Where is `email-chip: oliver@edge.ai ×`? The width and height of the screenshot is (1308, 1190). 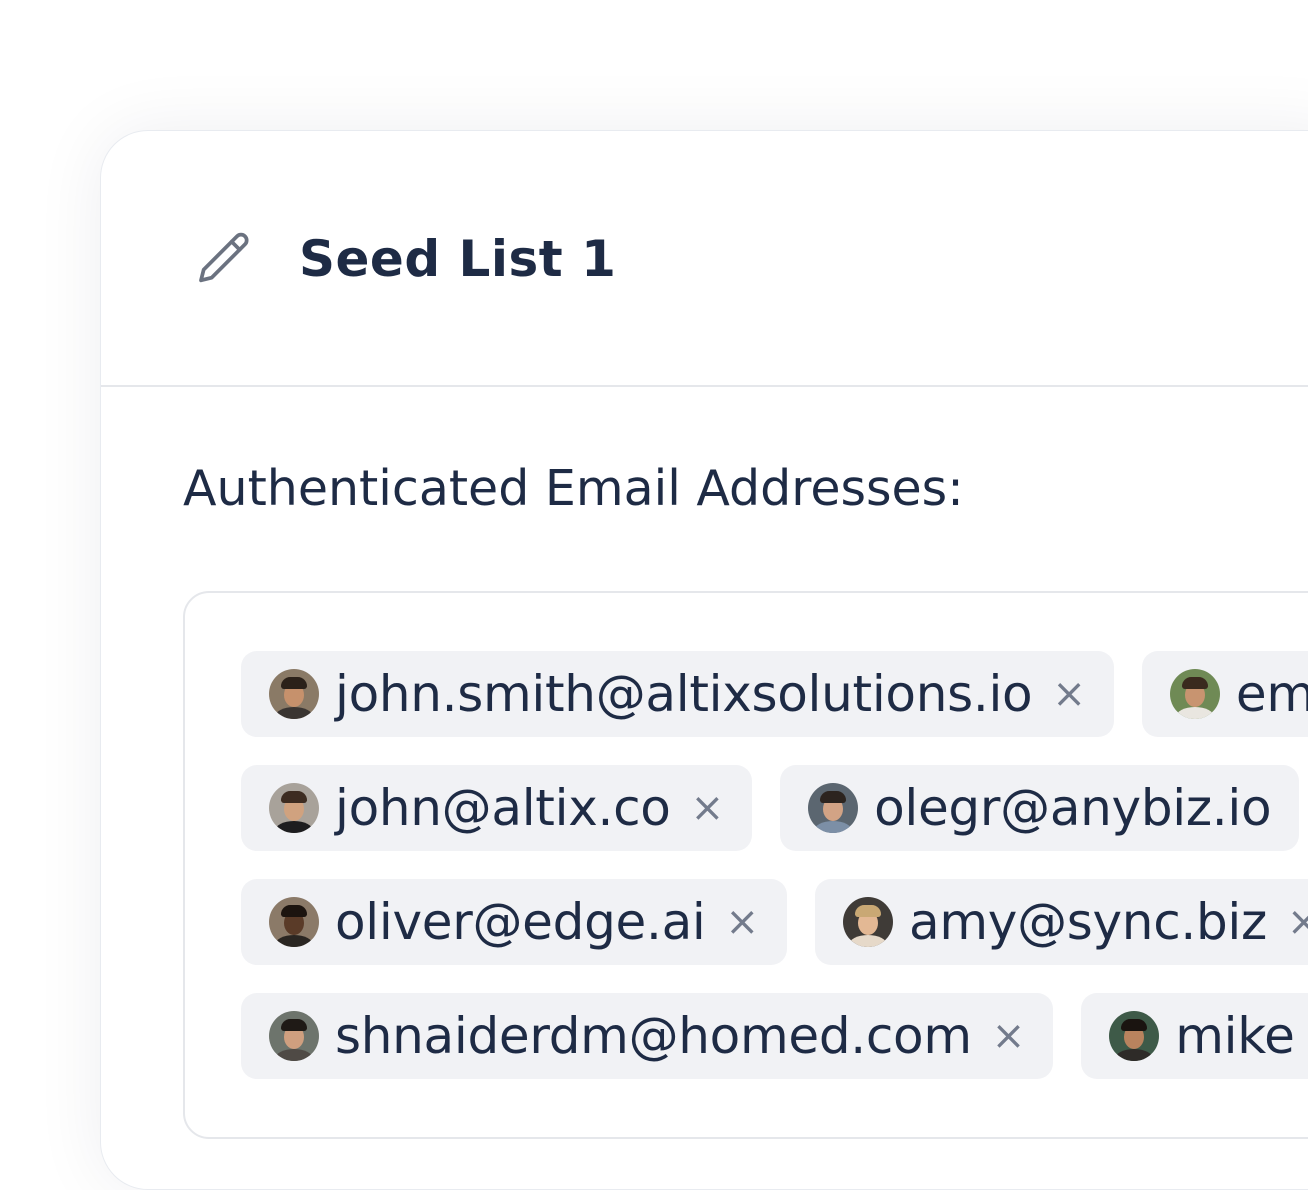 email-chip: oliver@edge.ai × is located at coordinates (514, 922).